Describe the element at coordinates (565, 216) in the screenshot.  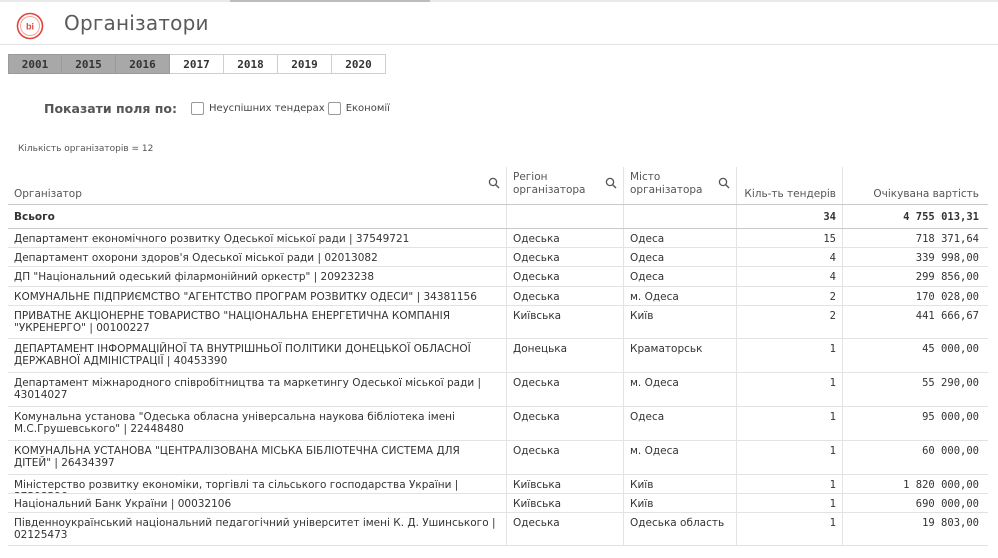
I see `total-region` at that location.